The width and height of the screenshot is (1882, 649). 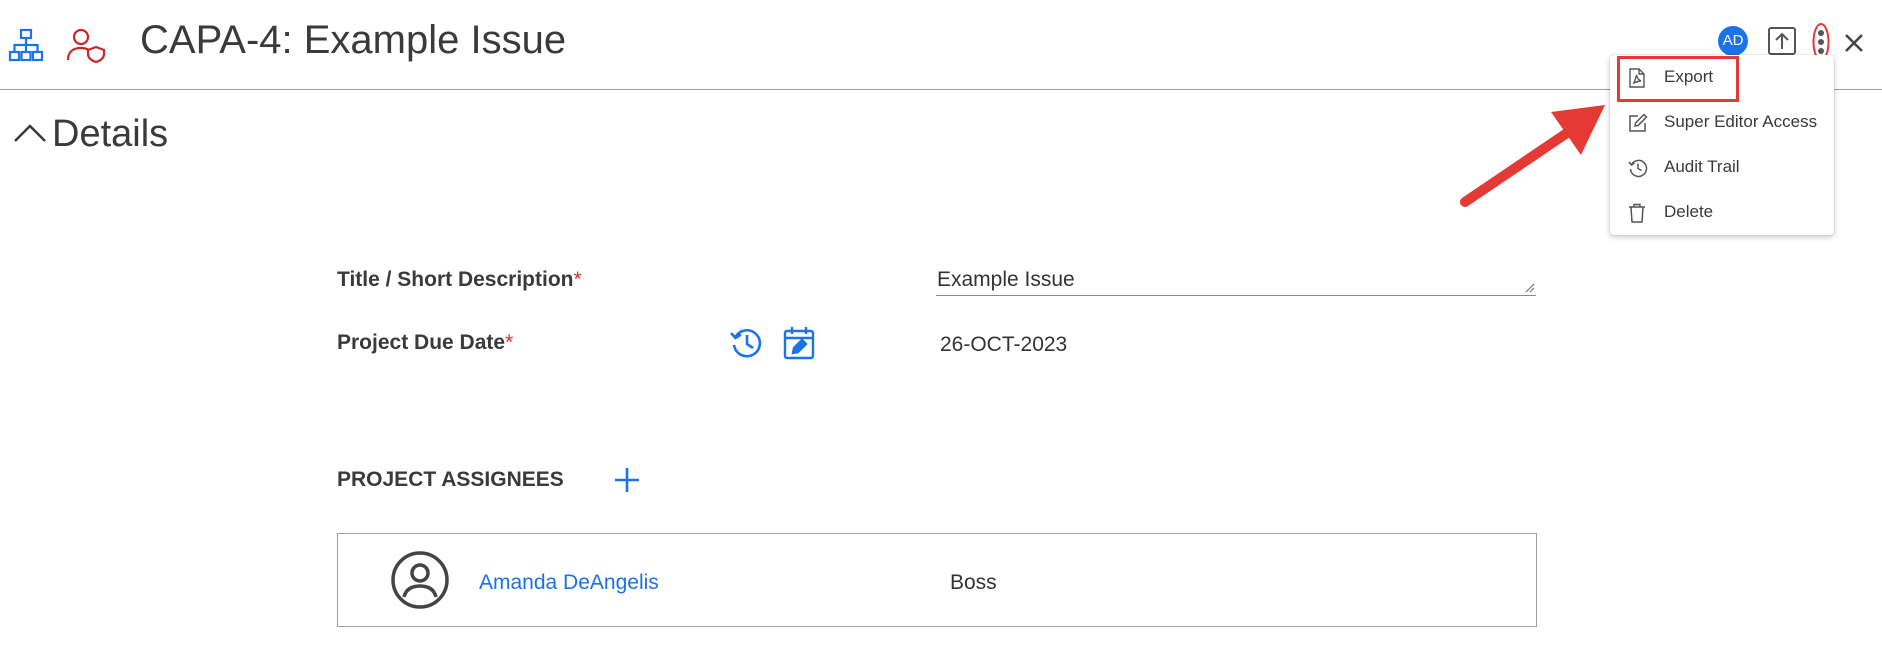 I want to click on edit-icon, so click(x=1638, y=123).